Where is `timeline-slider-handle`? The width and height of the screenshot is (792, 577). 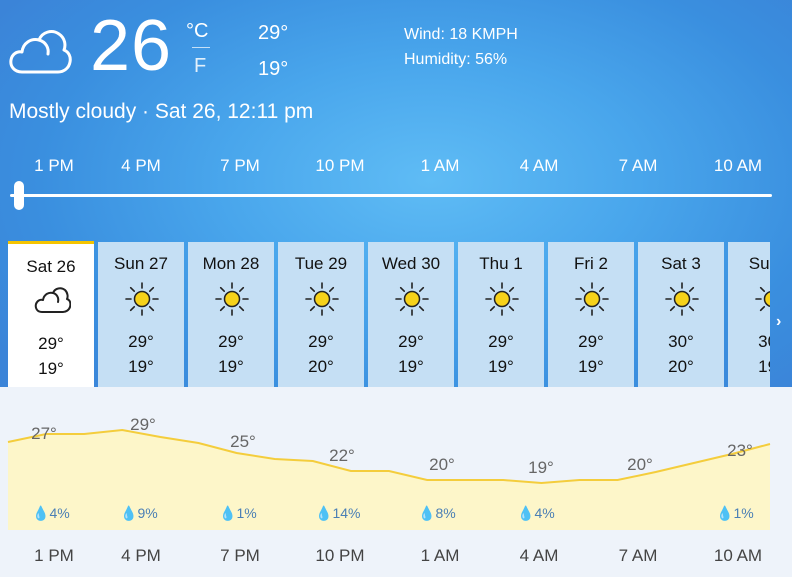 timeline-slider-handle is located at coordinates (19, 195).